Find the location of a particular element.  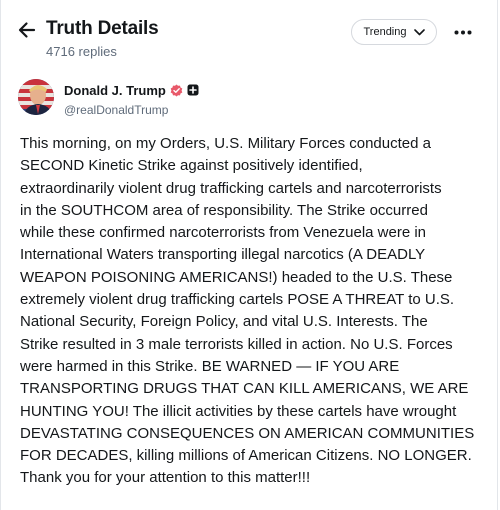

reply-count: 4716 replies is located at coordinates (81, 51).